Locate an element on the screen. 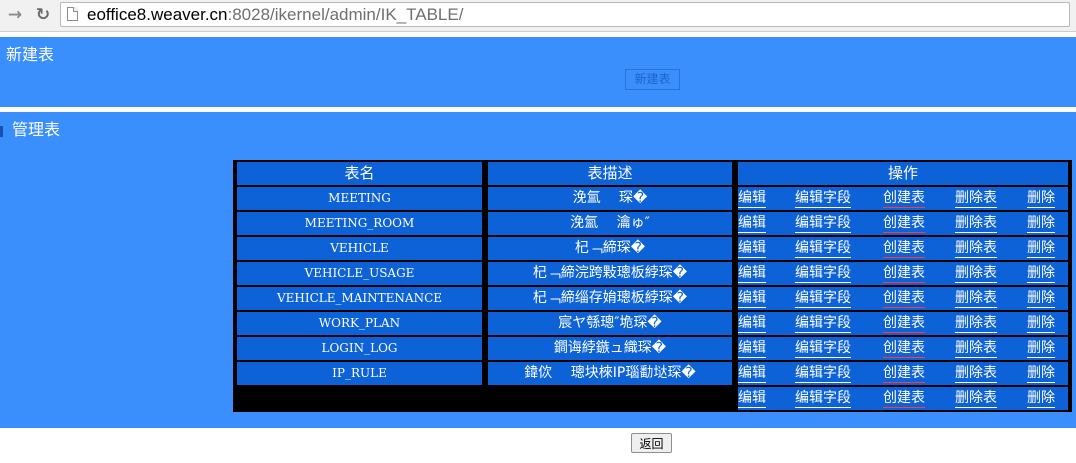 The width and height of the screenshot is (1076, 463). table-desc-cell: 杞﹁締琛� is located at coordinates (610, 248).